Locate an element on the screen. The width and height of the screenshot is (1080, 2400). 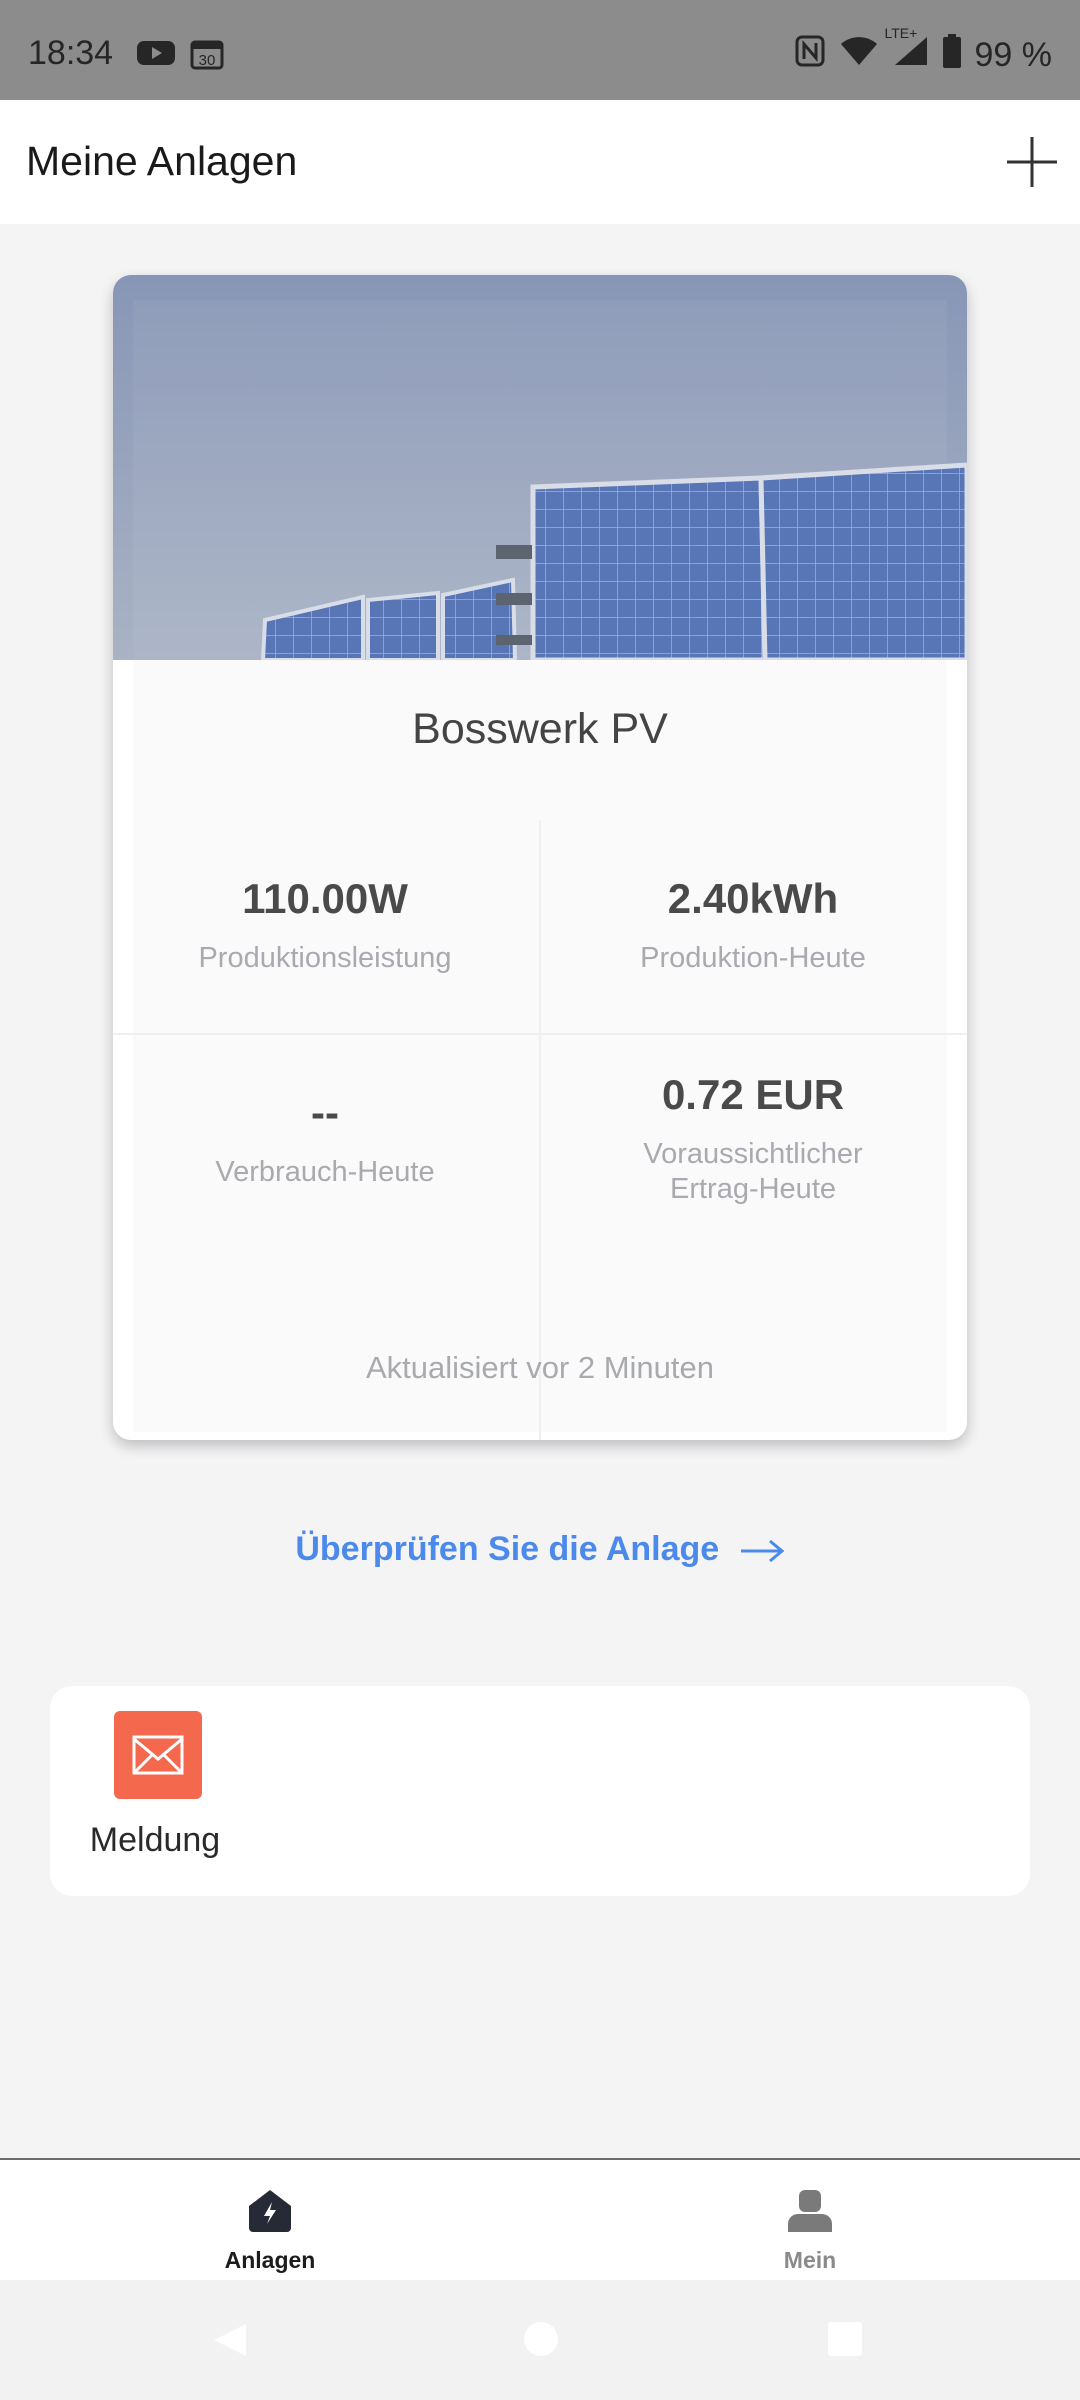
stat-expected-yield: 0.72 EUR Voraussichtlicher Ertrag-Heute is located at coordinates (753, 1139).